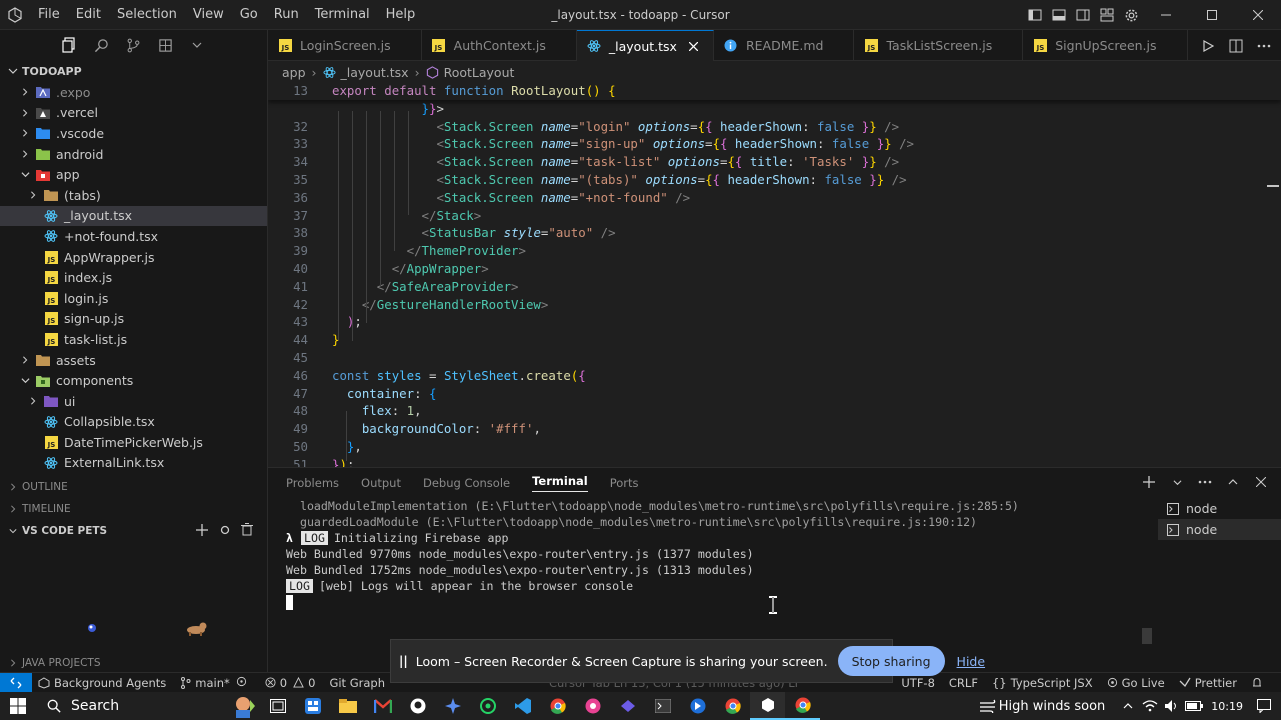 The width and height of the screenshot is (1281, 720). What do you see at coordinates (49, 15) in the screenshot?
I see `menu-item-file: File` at bounding box center [49, 15].